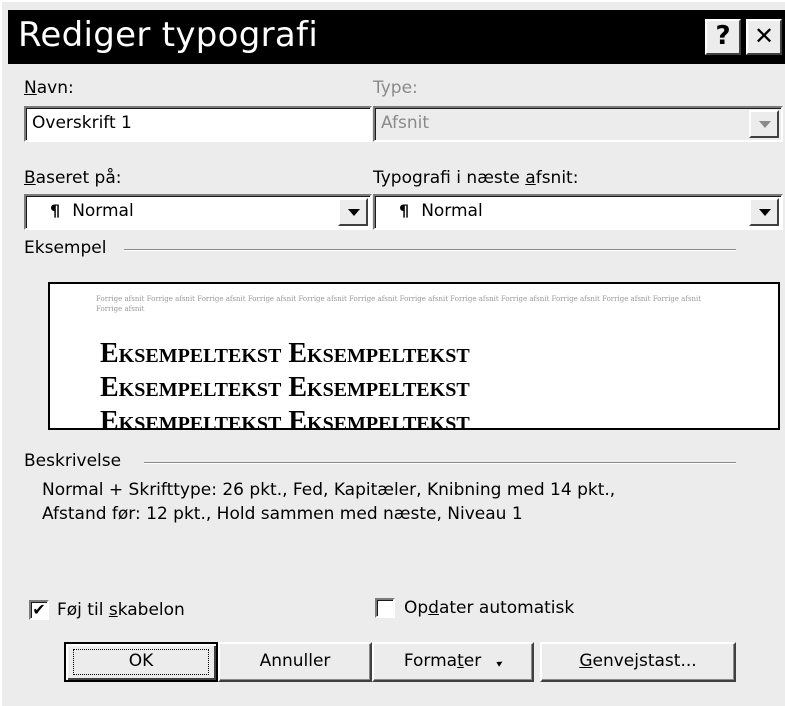 This screenshot has height=706, width=785. What do you see at coordinates (405, 123) in the screenshot?
I see `type-value: Afsnit` at bounding box center [405, 123].